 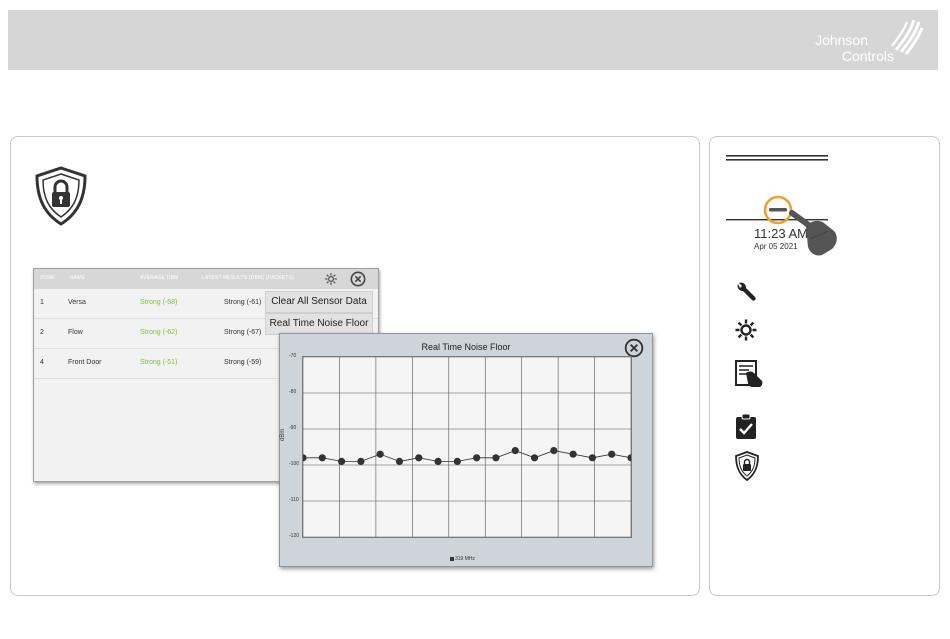 What do you see at coordinates (467, 447) in the screenshot?
I see `noise-floor-chart` at bounding box center [467, 447].